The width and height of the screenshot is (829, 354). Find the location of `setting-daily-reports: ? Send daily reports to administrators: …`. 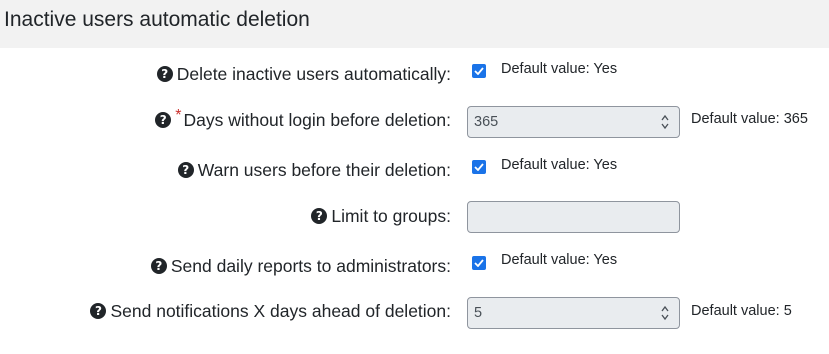

setting-daily-reports: ? Send daily reports to administrators: … is located at coordinates (414, 266).